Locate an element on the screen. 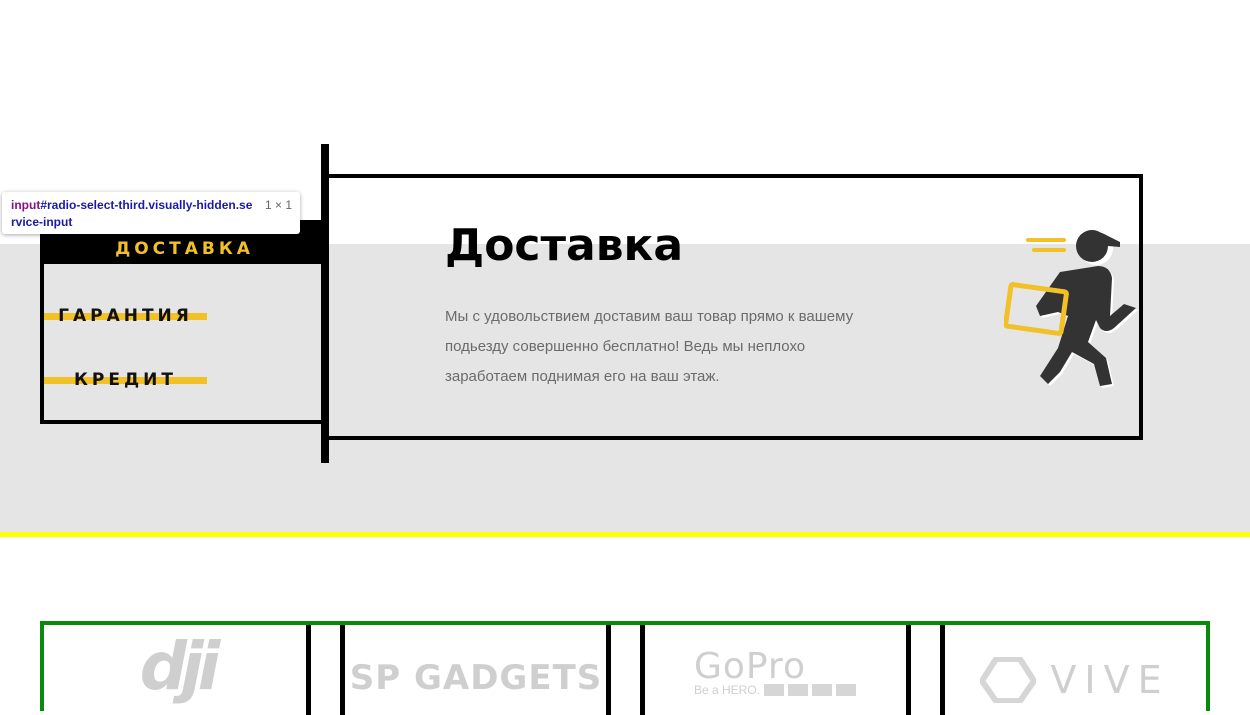 This screenshot has width=1250, height=715. tab-label: КРЕДИТ is located at coordinates (125, 380).